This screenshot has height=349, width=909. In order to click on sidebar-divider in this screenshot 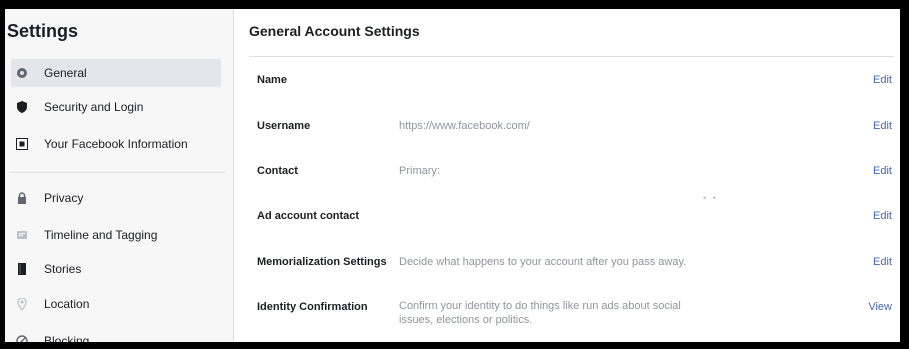, I will do `click(117, 172)`.